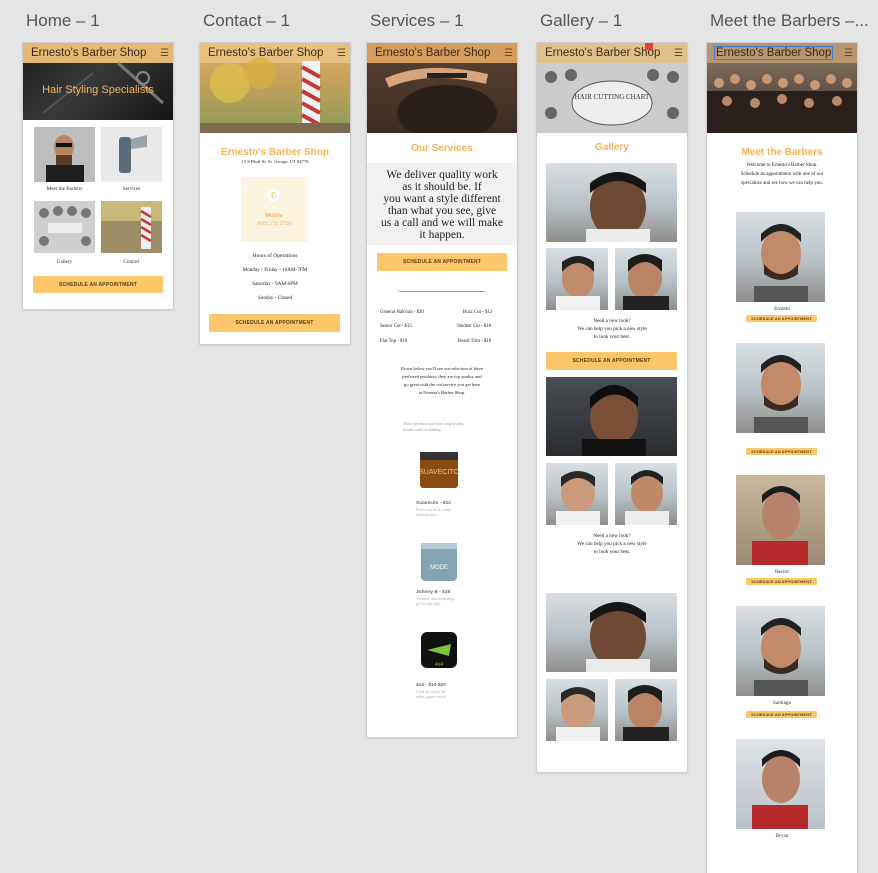 The width and height of the screenshot is (878, 873). I want to click on price-student: Student Cut - $18, so click(474, 326).